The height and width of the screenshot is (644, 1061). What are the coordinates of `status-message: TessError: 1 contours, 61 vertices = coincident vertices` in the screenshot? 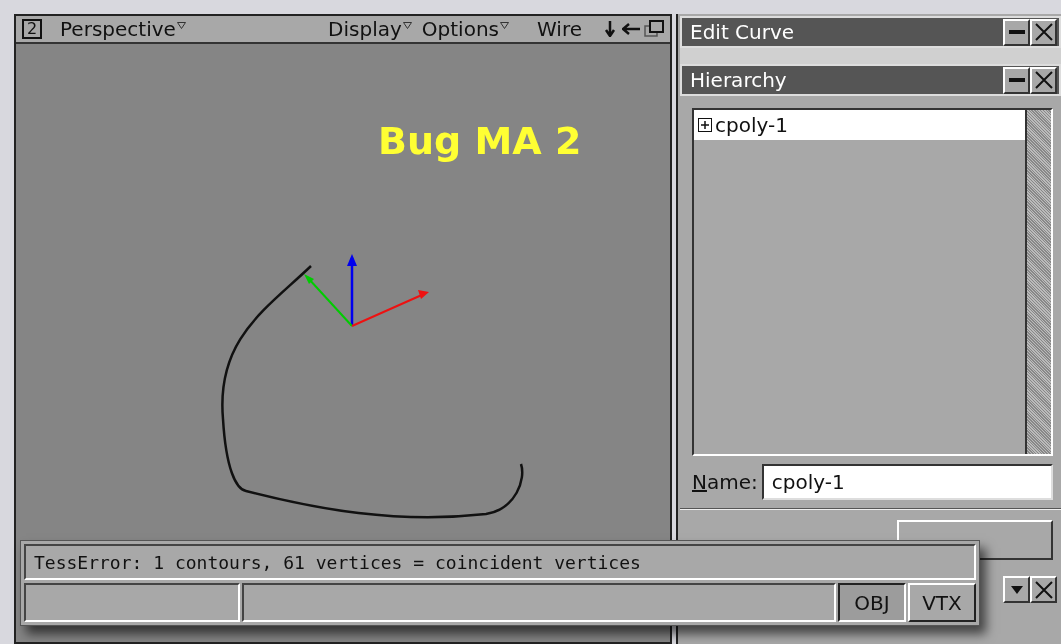 It's located at (500, 562).